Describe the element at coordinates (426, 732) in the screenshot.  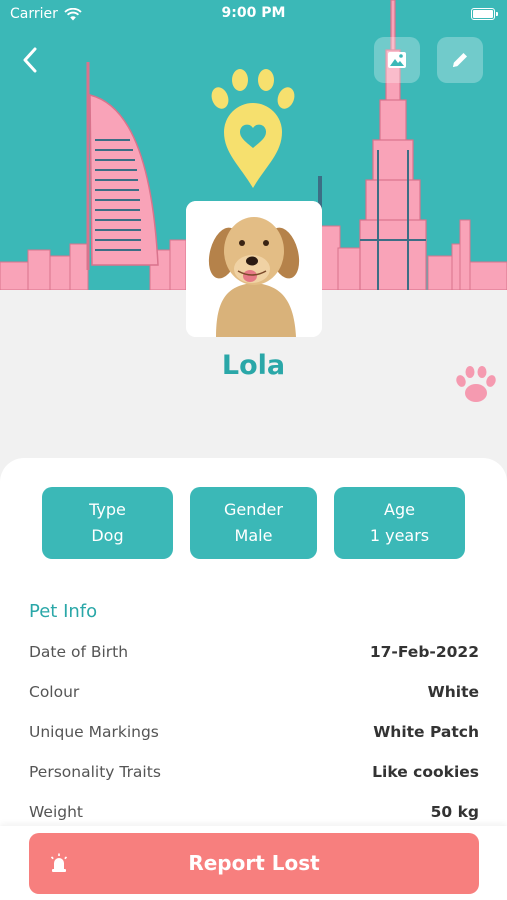
I see `info-value: White Patch` at that location.